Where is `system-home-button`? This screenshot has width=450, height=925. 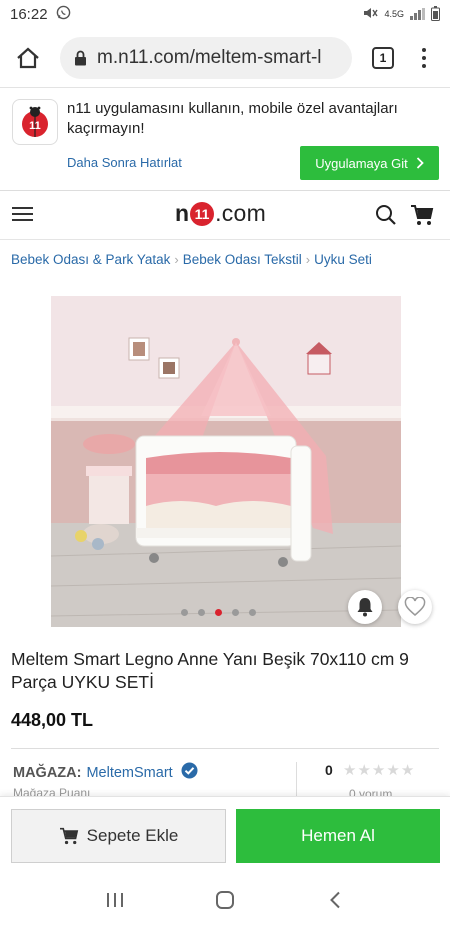 system-home-button is located at coordinates (225, 900).